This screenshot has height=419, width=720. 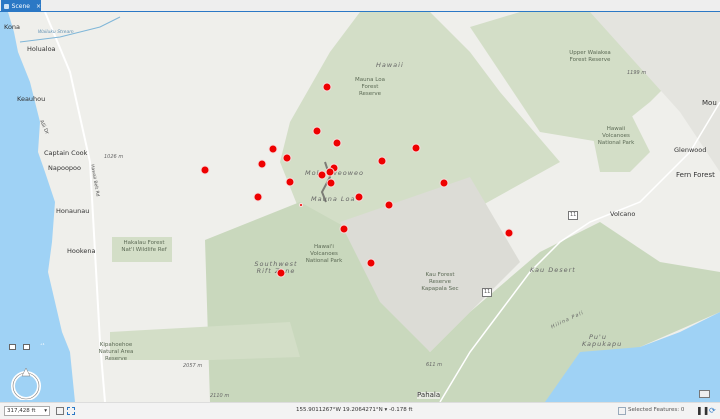 I want to click on selected-features: Selected Features: 0, so click(x=656, y=410).